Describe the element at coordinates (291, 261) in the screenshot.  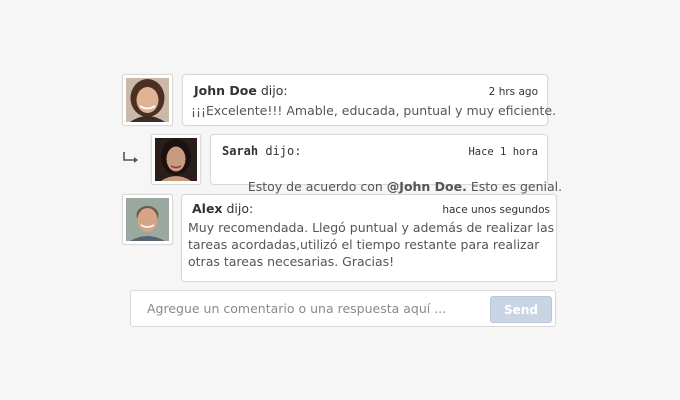
I see `comment-text-line: otras tareas necesarias. Gracias!` at that location.